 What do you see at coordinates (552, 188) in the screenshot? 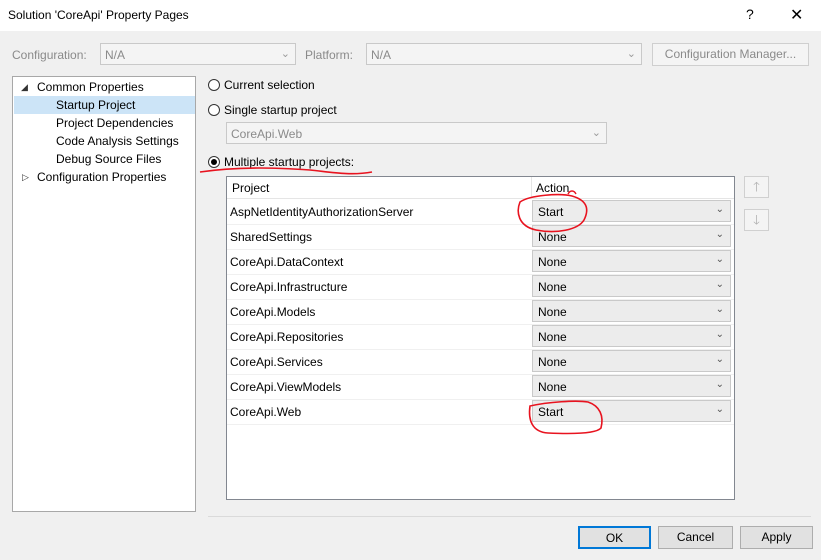
I see `column-header-action: Action` at bounding box center [552, 188].